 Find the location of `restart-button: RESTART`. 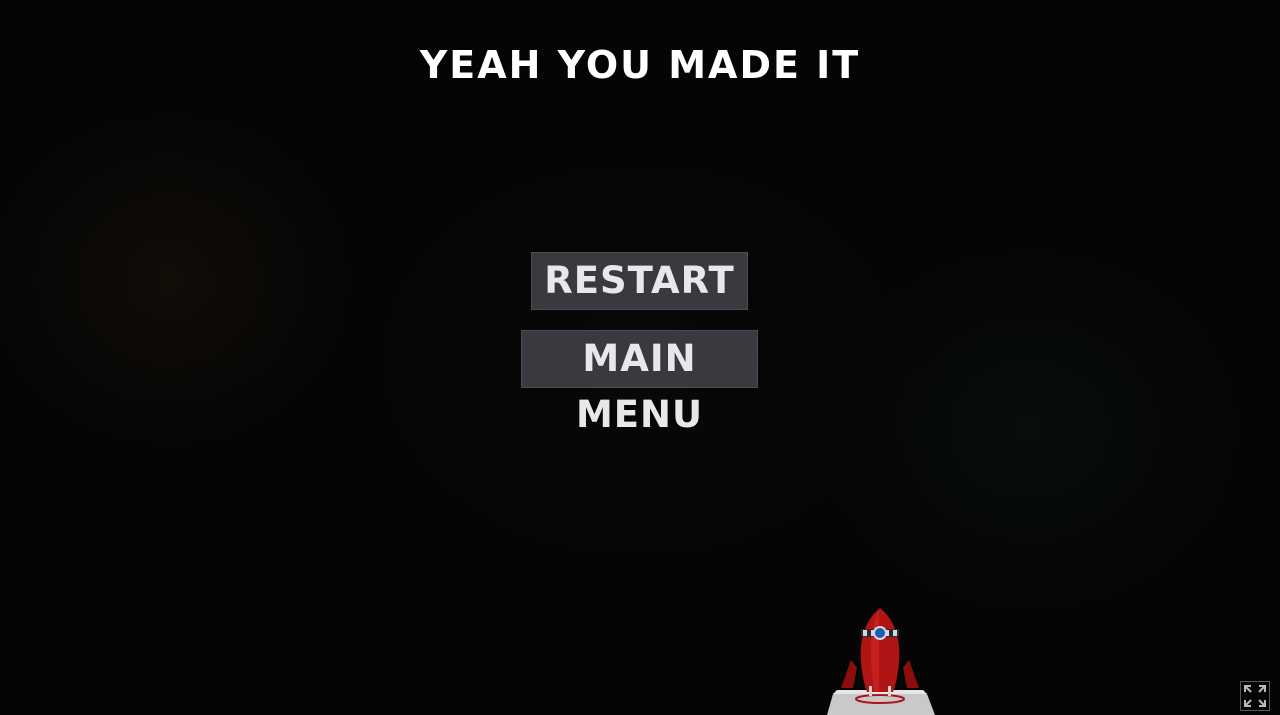

restart-button: RESTART is located at coordinates (639, 281).